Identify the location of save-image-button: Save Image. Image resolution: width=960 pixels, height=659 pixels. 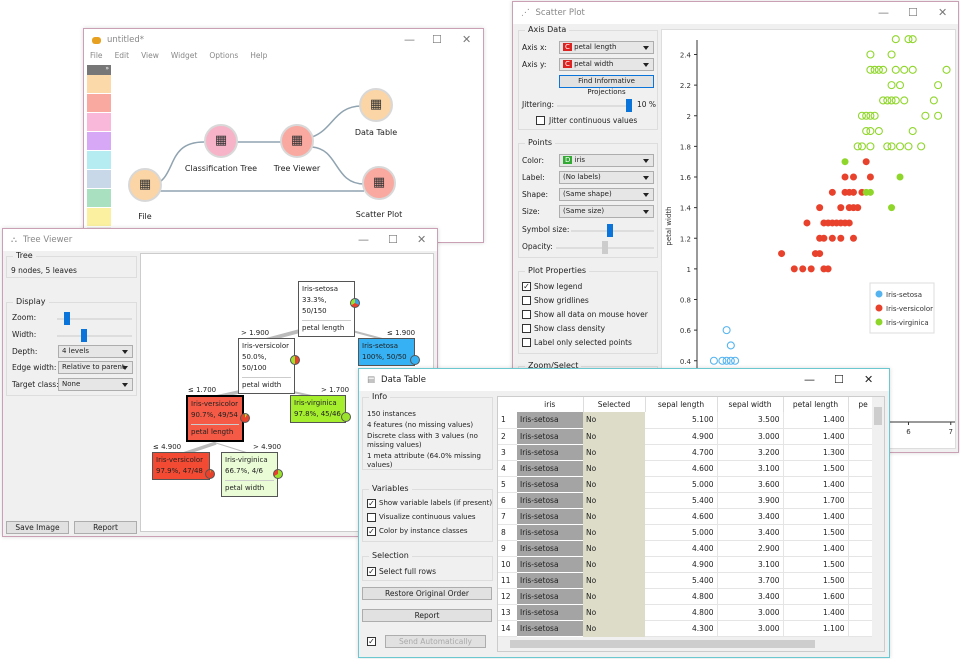
(37, 527).